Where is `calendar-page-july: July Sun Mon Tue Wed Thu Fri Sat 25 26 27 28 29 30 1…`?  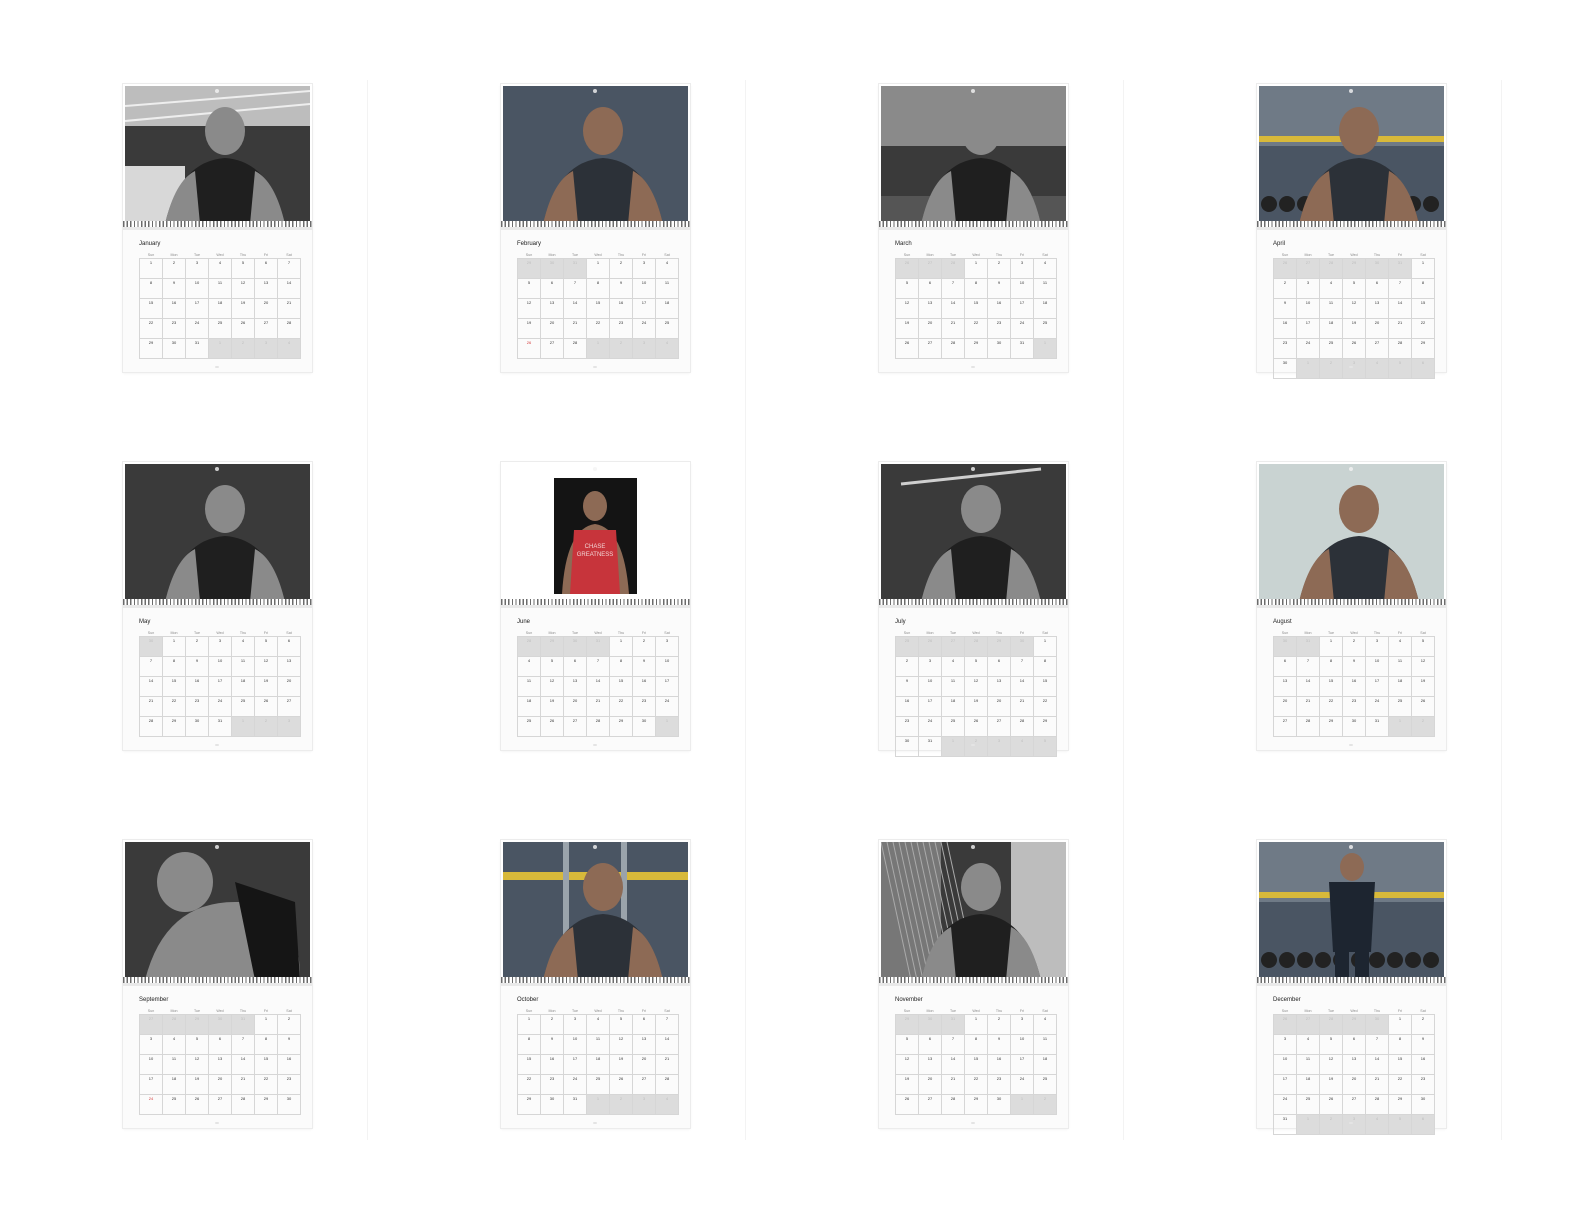
calendar-page-july: July Sun Mon Tue Wed Thu Fri Sat 25 26 27 28 29 30 1… is located at coordinates (973, 609).